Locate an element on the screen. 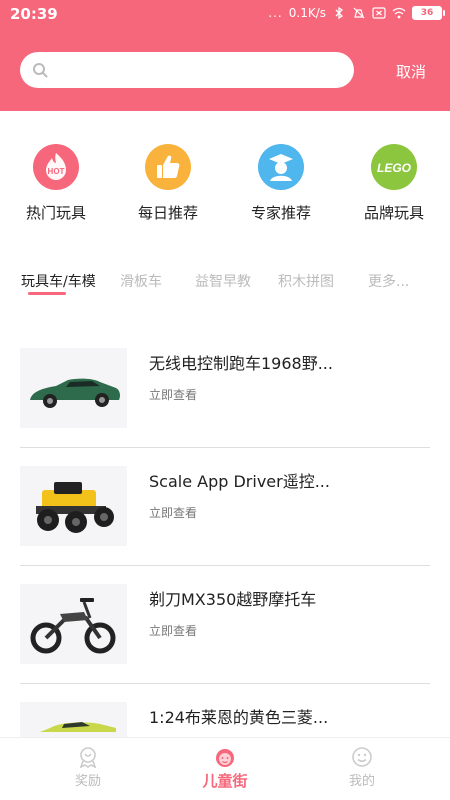 This screenshot has height=800, width=450. active-tab-indicator is located at coordinates (47, 293).